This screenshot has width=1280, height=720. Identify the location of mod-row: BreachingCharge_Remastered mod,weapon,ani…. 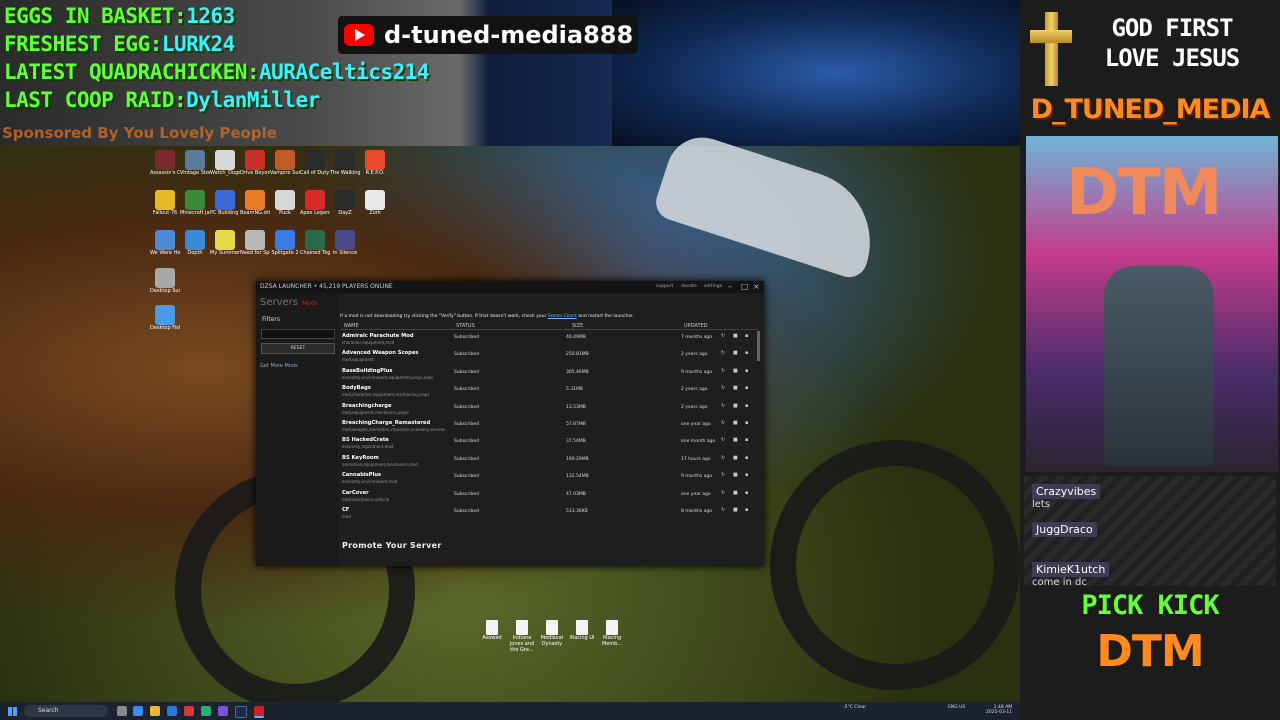
(549, 427).